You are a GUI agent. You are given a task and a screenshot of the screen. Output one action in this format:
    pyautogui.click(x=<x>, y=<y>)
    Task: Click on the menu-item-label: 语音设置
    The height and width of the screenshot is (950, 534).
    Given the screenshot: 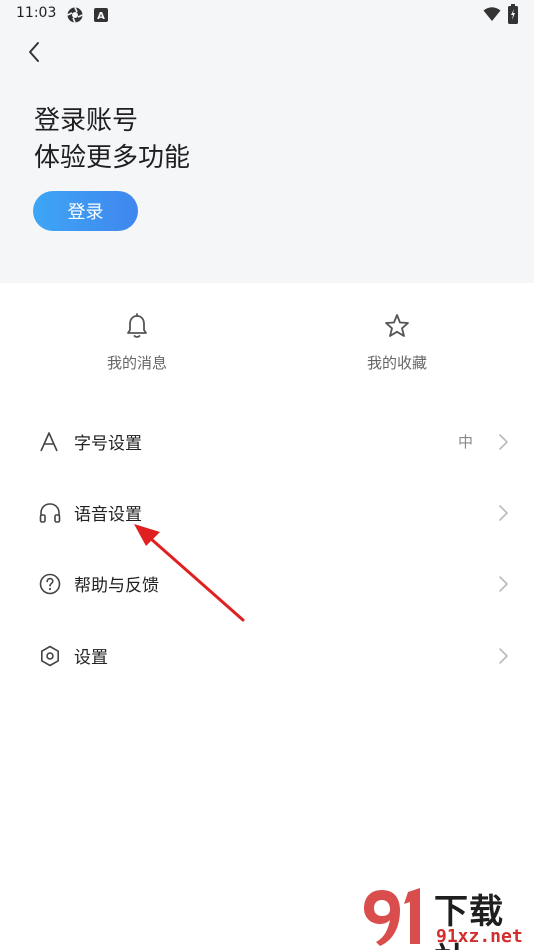 What is the action you would take?
    pyautogui.click(x=108, y=515)
    